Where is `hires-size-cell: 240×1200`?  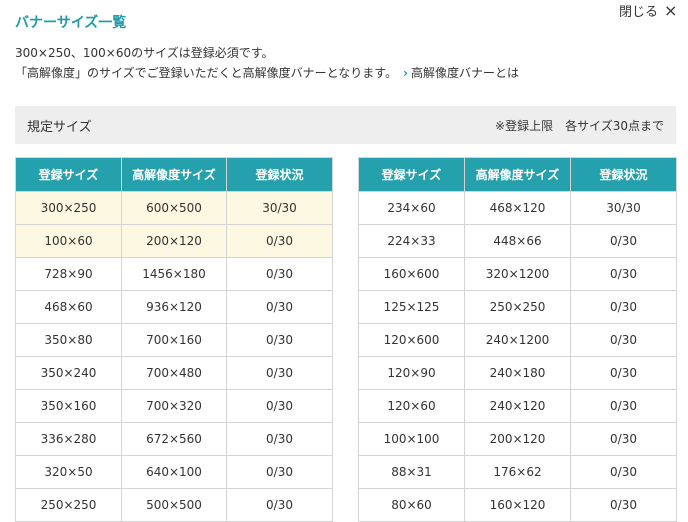
hires-size-cell: 240×1200 is located at coordinates (517, 340).